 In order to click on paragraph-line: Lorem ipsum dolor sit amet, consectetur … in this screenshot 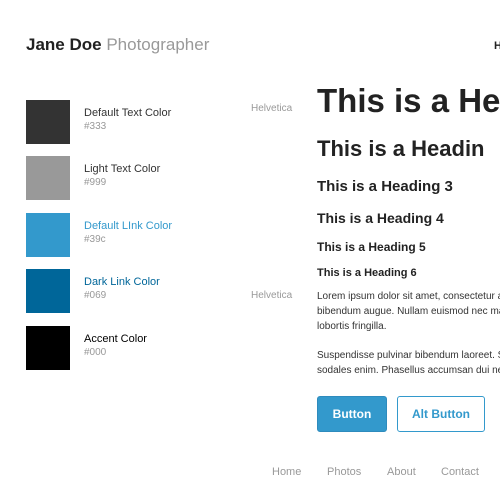, I will do `click(408, 296)`.